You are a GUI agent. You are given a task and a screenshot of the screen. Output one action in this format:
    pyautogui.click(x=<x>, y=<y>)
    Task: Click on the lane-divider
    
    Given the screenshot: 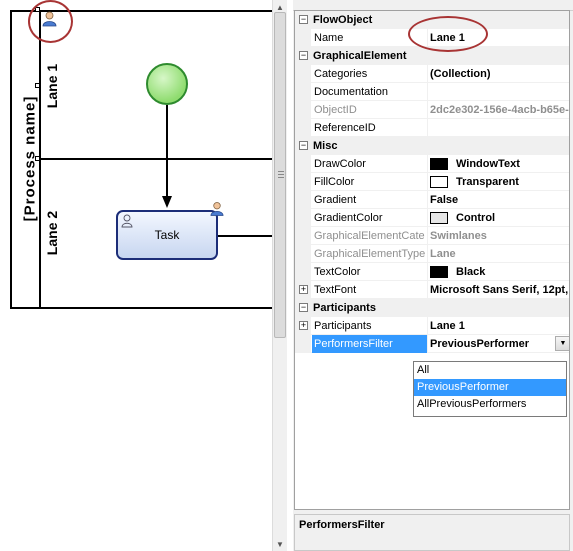 What is the action you would take?
    pyautogui.click(x=155, y=159)
    